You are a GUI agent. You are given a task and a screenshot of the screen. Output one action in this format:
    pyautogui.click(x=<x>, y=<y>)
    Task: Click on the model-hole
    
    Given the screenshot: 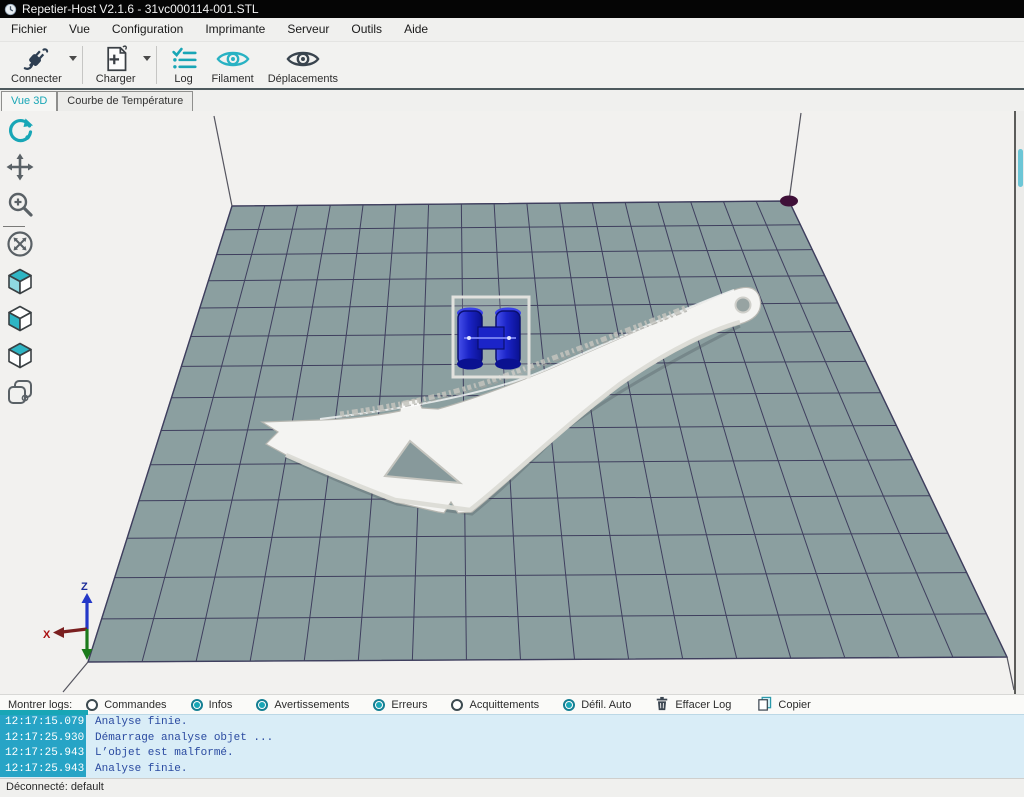 What is the action you would take?
    pyautogui.click(x=743, y=305)
    